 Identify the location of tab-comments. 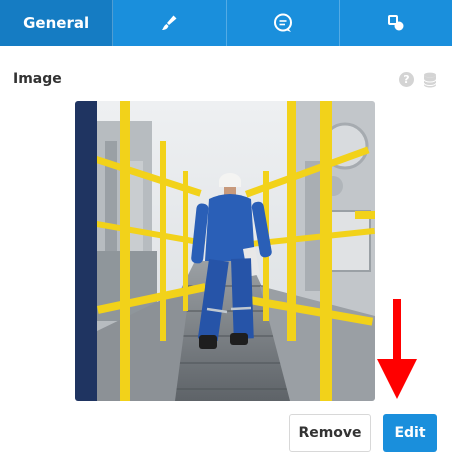
(283, 23).